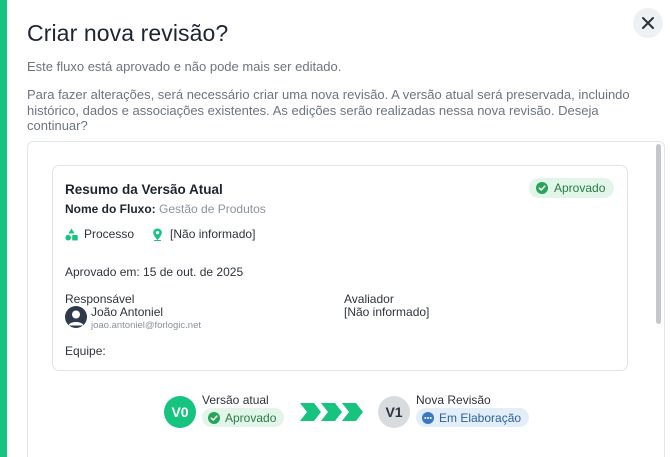 This screenshot has width=670, height=457. I want to click on responsible-name: João Antoniel, so click(127, 312).